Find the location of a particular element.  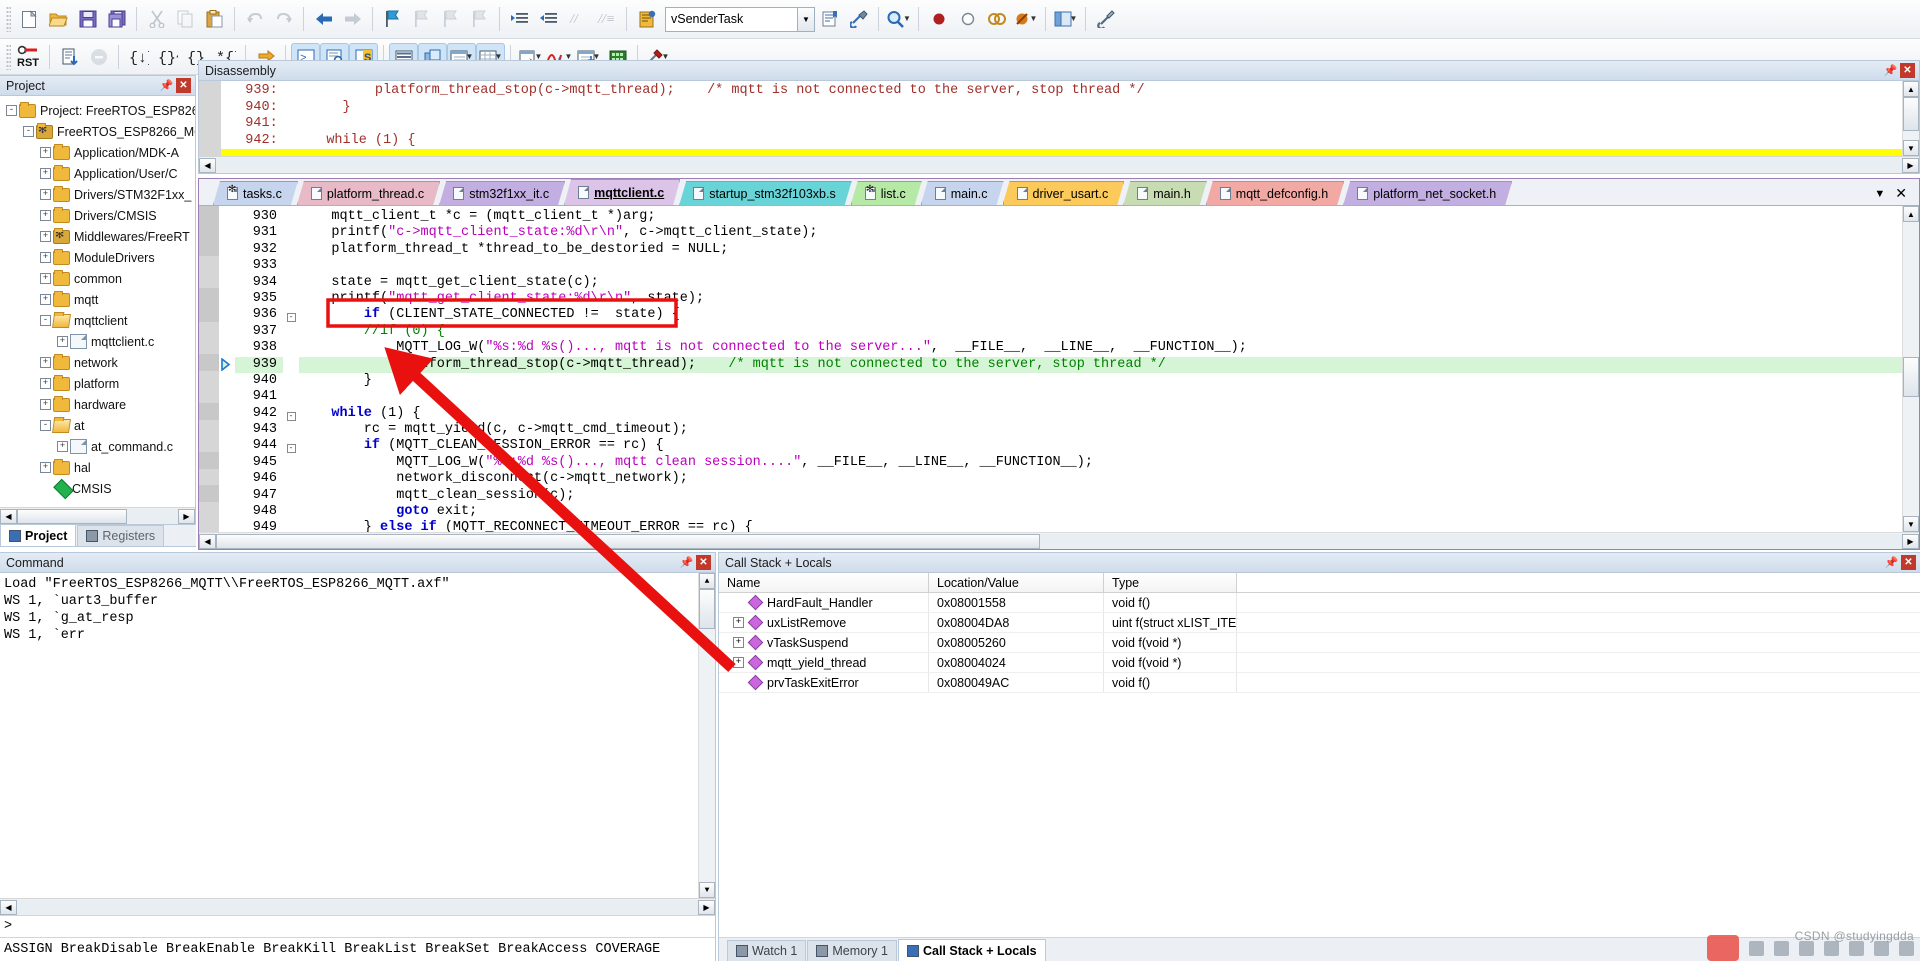

tree-item: - Project: FreeRTOS_ESP8266_ is located at coordinates (98, 110).